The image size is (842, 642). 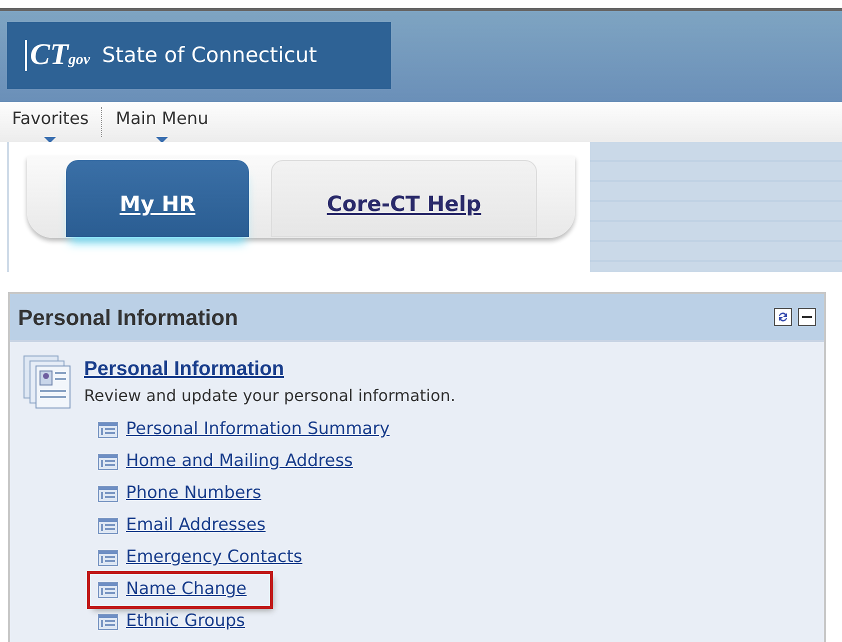 I want to click on section-description: Review and update your personal information., so click(x=270, y=396).